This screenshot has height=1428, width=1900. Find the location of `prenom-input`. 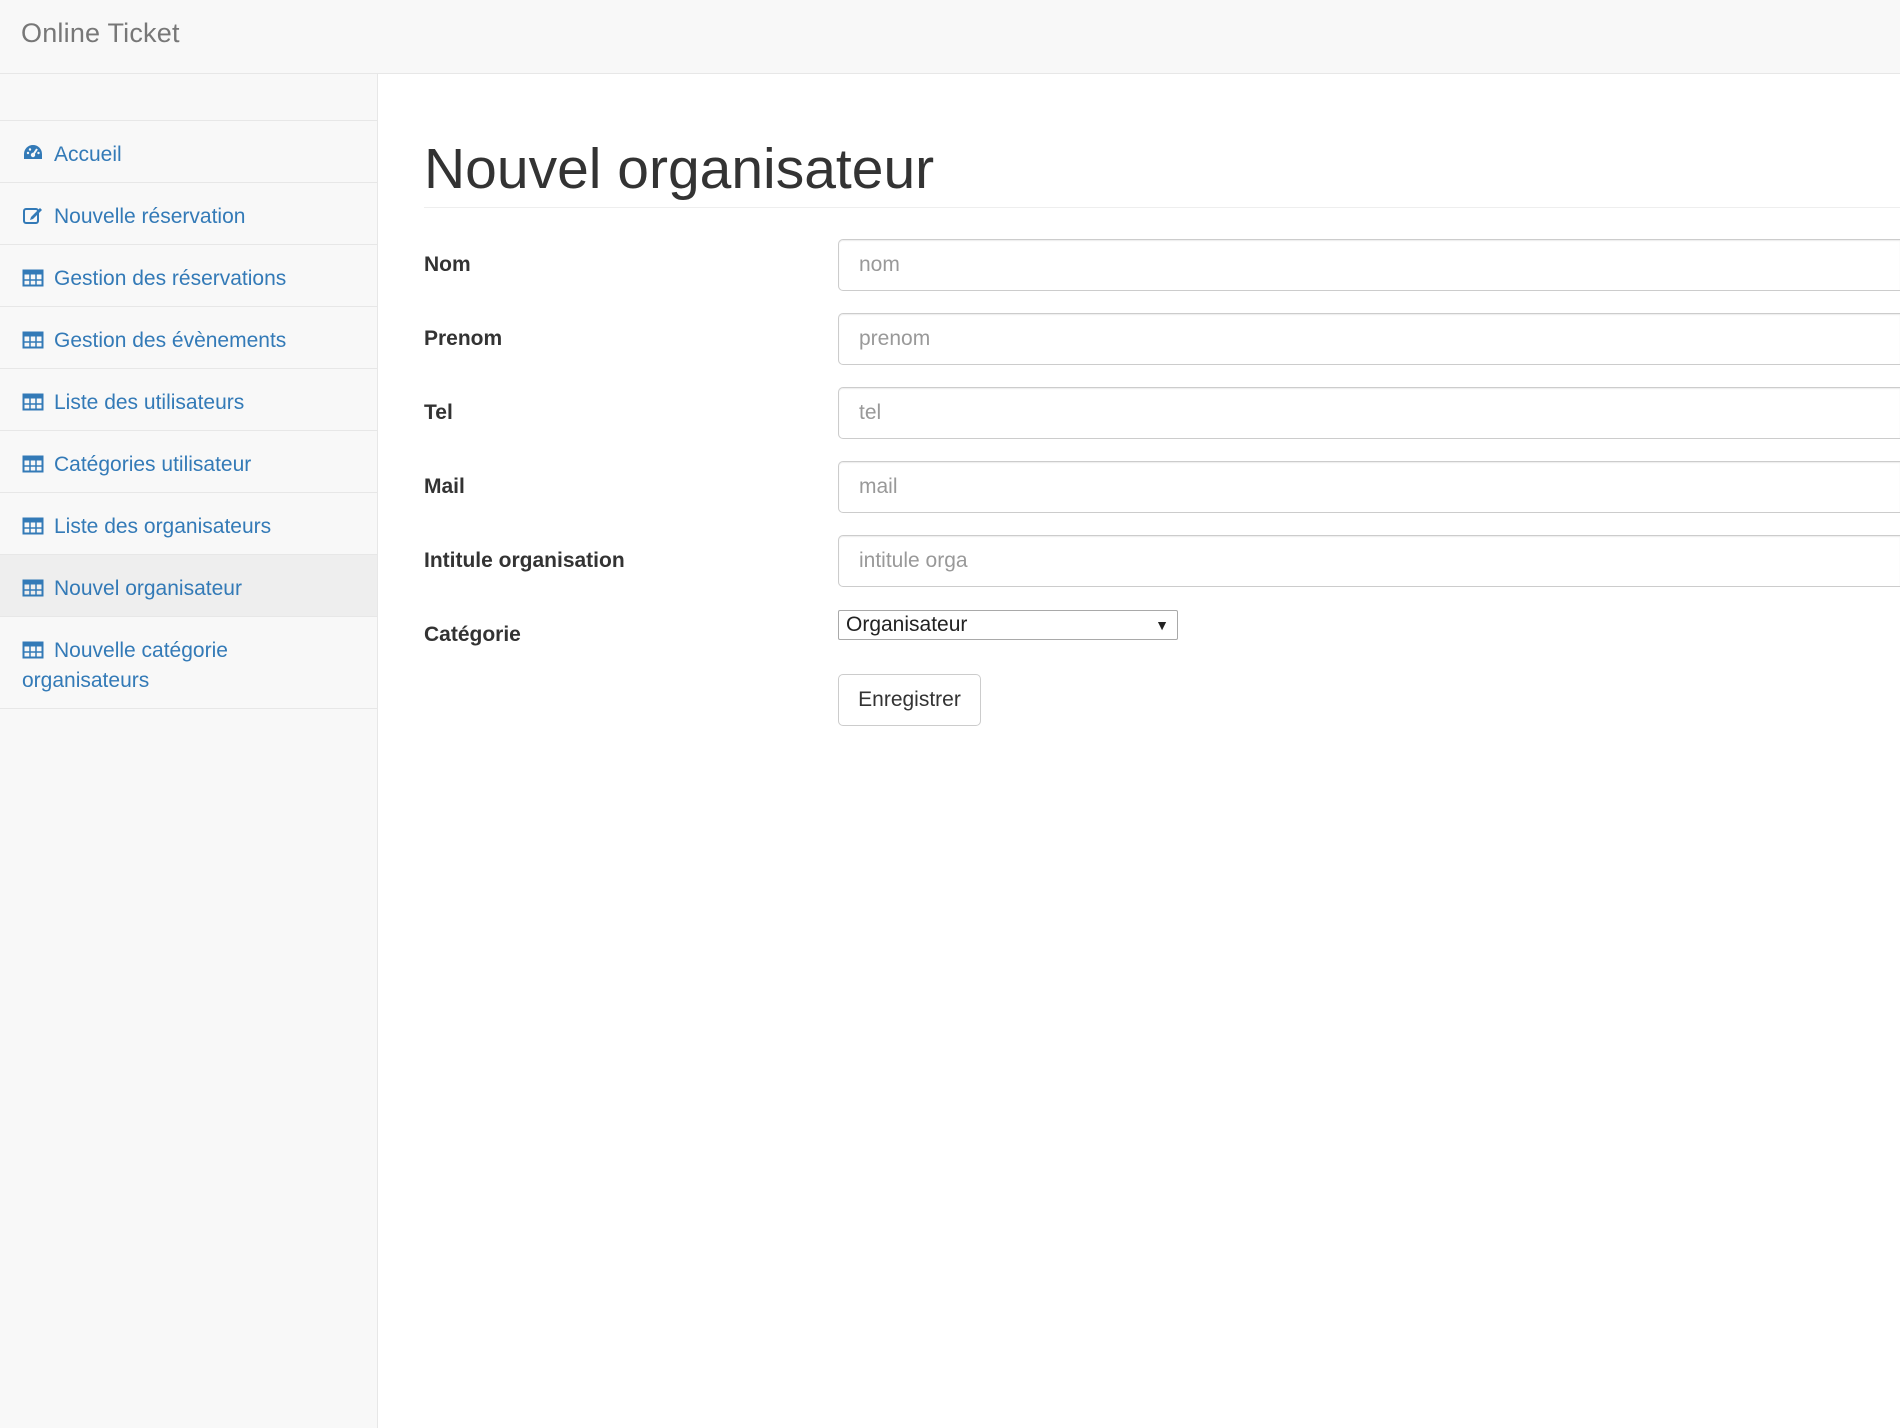

prenom-input is located at coordinates (1369, 339).